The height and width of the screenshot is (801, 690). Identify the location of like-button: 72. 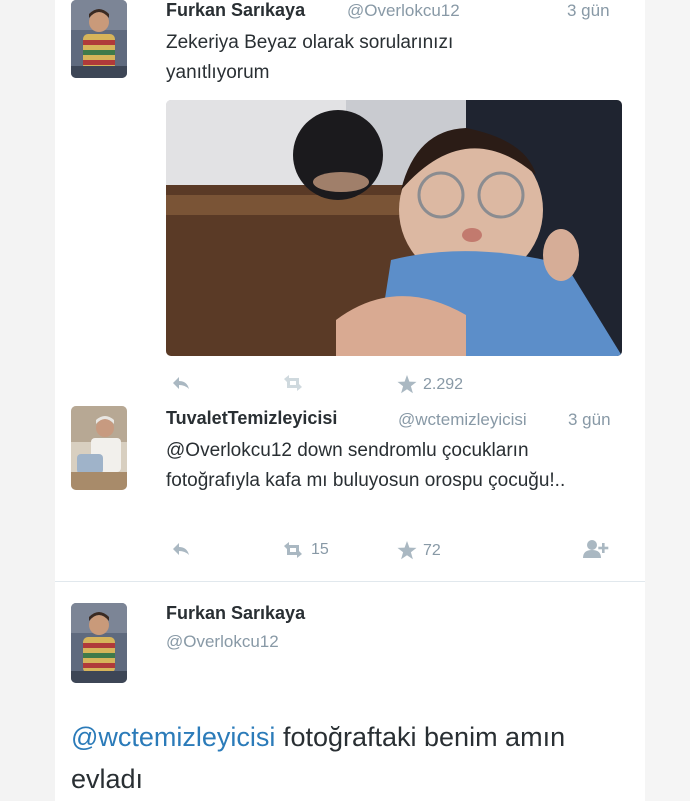
(419, 550).